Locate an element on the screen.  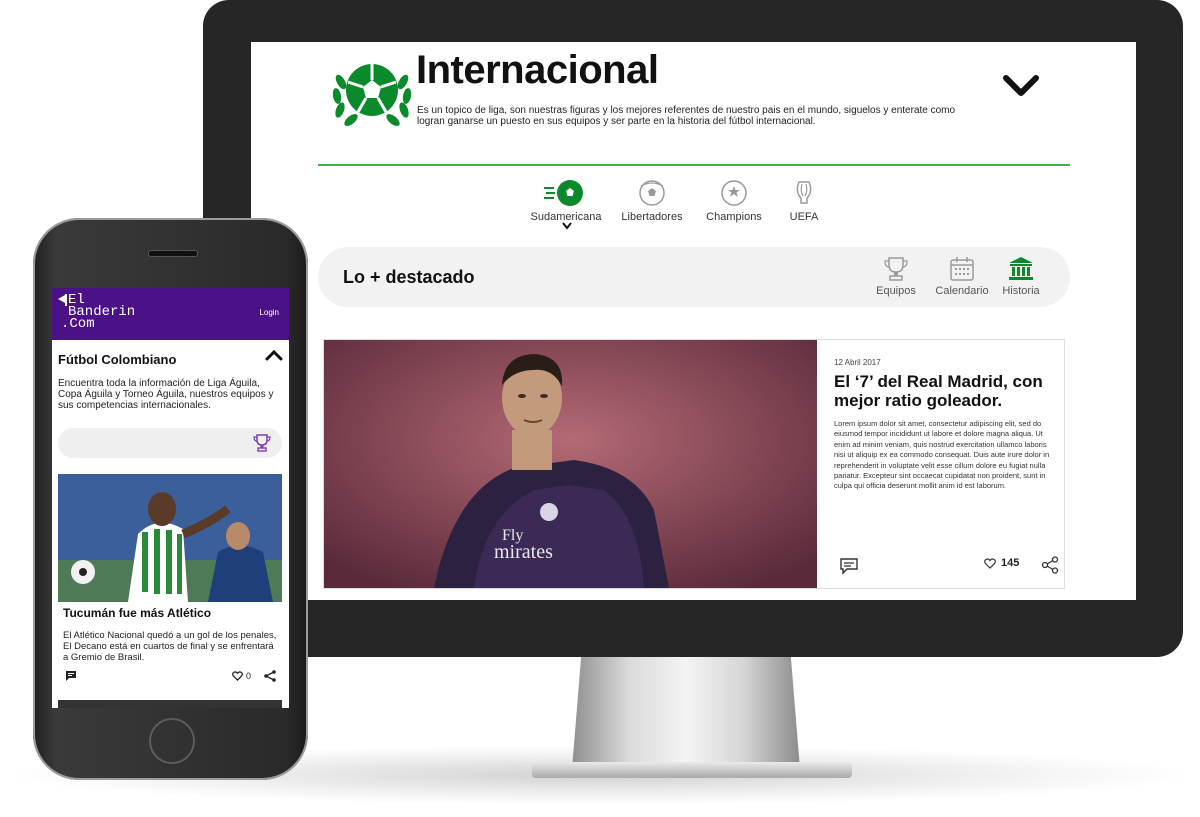
login-link: Login is located at coordinates (269, 312).